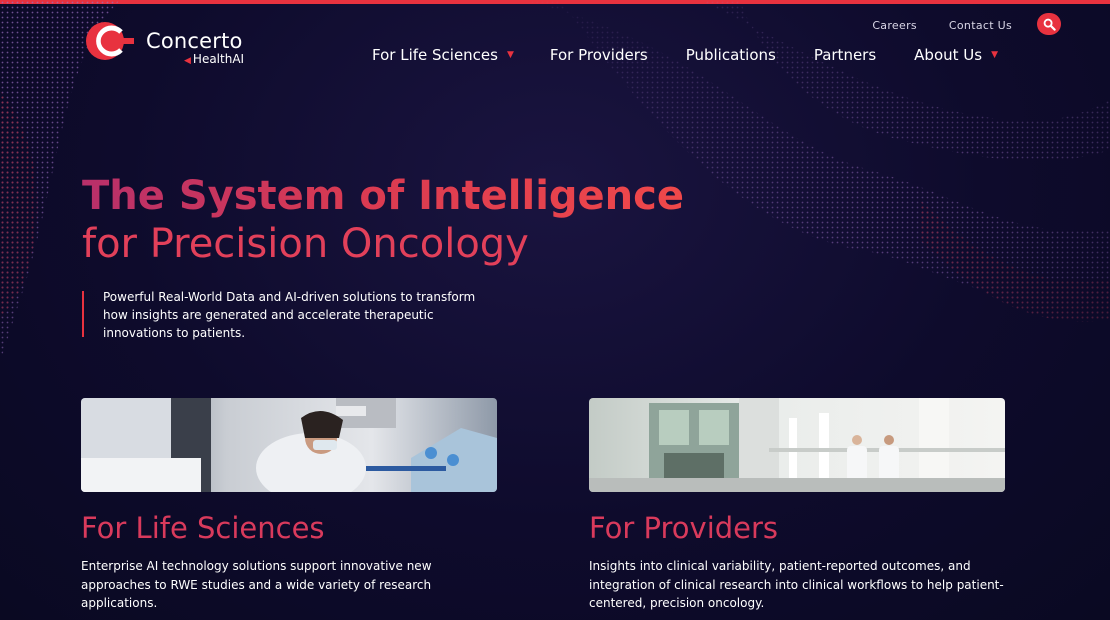 This screenshot has width=1110, height=620. I want to click on hero-subtitle: for Precision Oncology, so click(305, 244).